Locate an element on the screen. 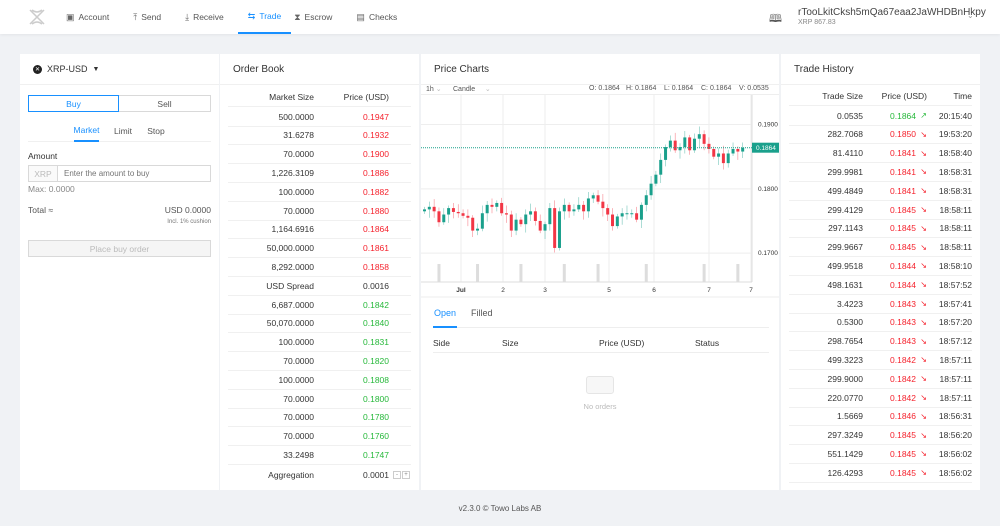  price: 0.1932 is located at coordinates (376, 135).